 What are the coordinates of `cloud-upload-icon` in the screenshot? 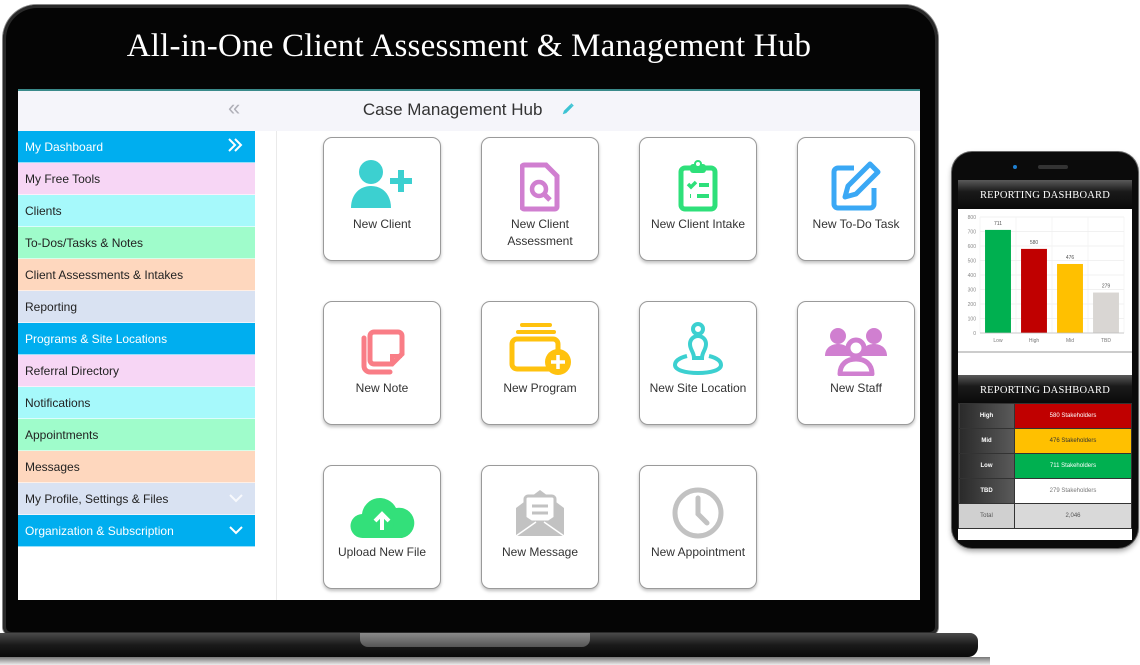 It's located at (382, 510).